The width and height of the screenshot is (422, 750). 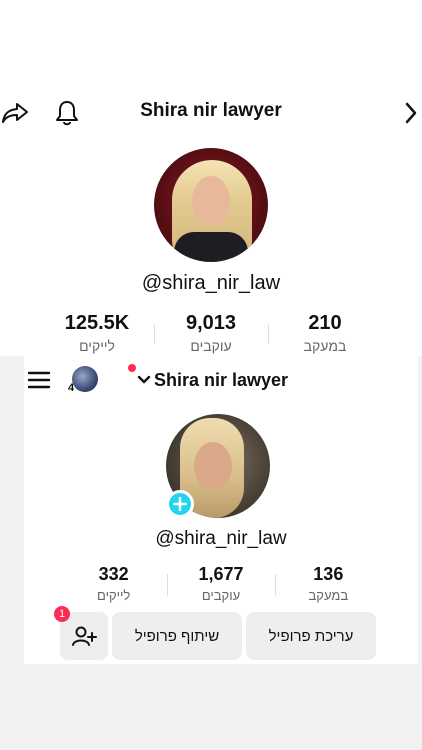 What do you see at coordinates (211, 247) in the screenshot?
I see `avatar-suit` at bounding box center [211, 247].